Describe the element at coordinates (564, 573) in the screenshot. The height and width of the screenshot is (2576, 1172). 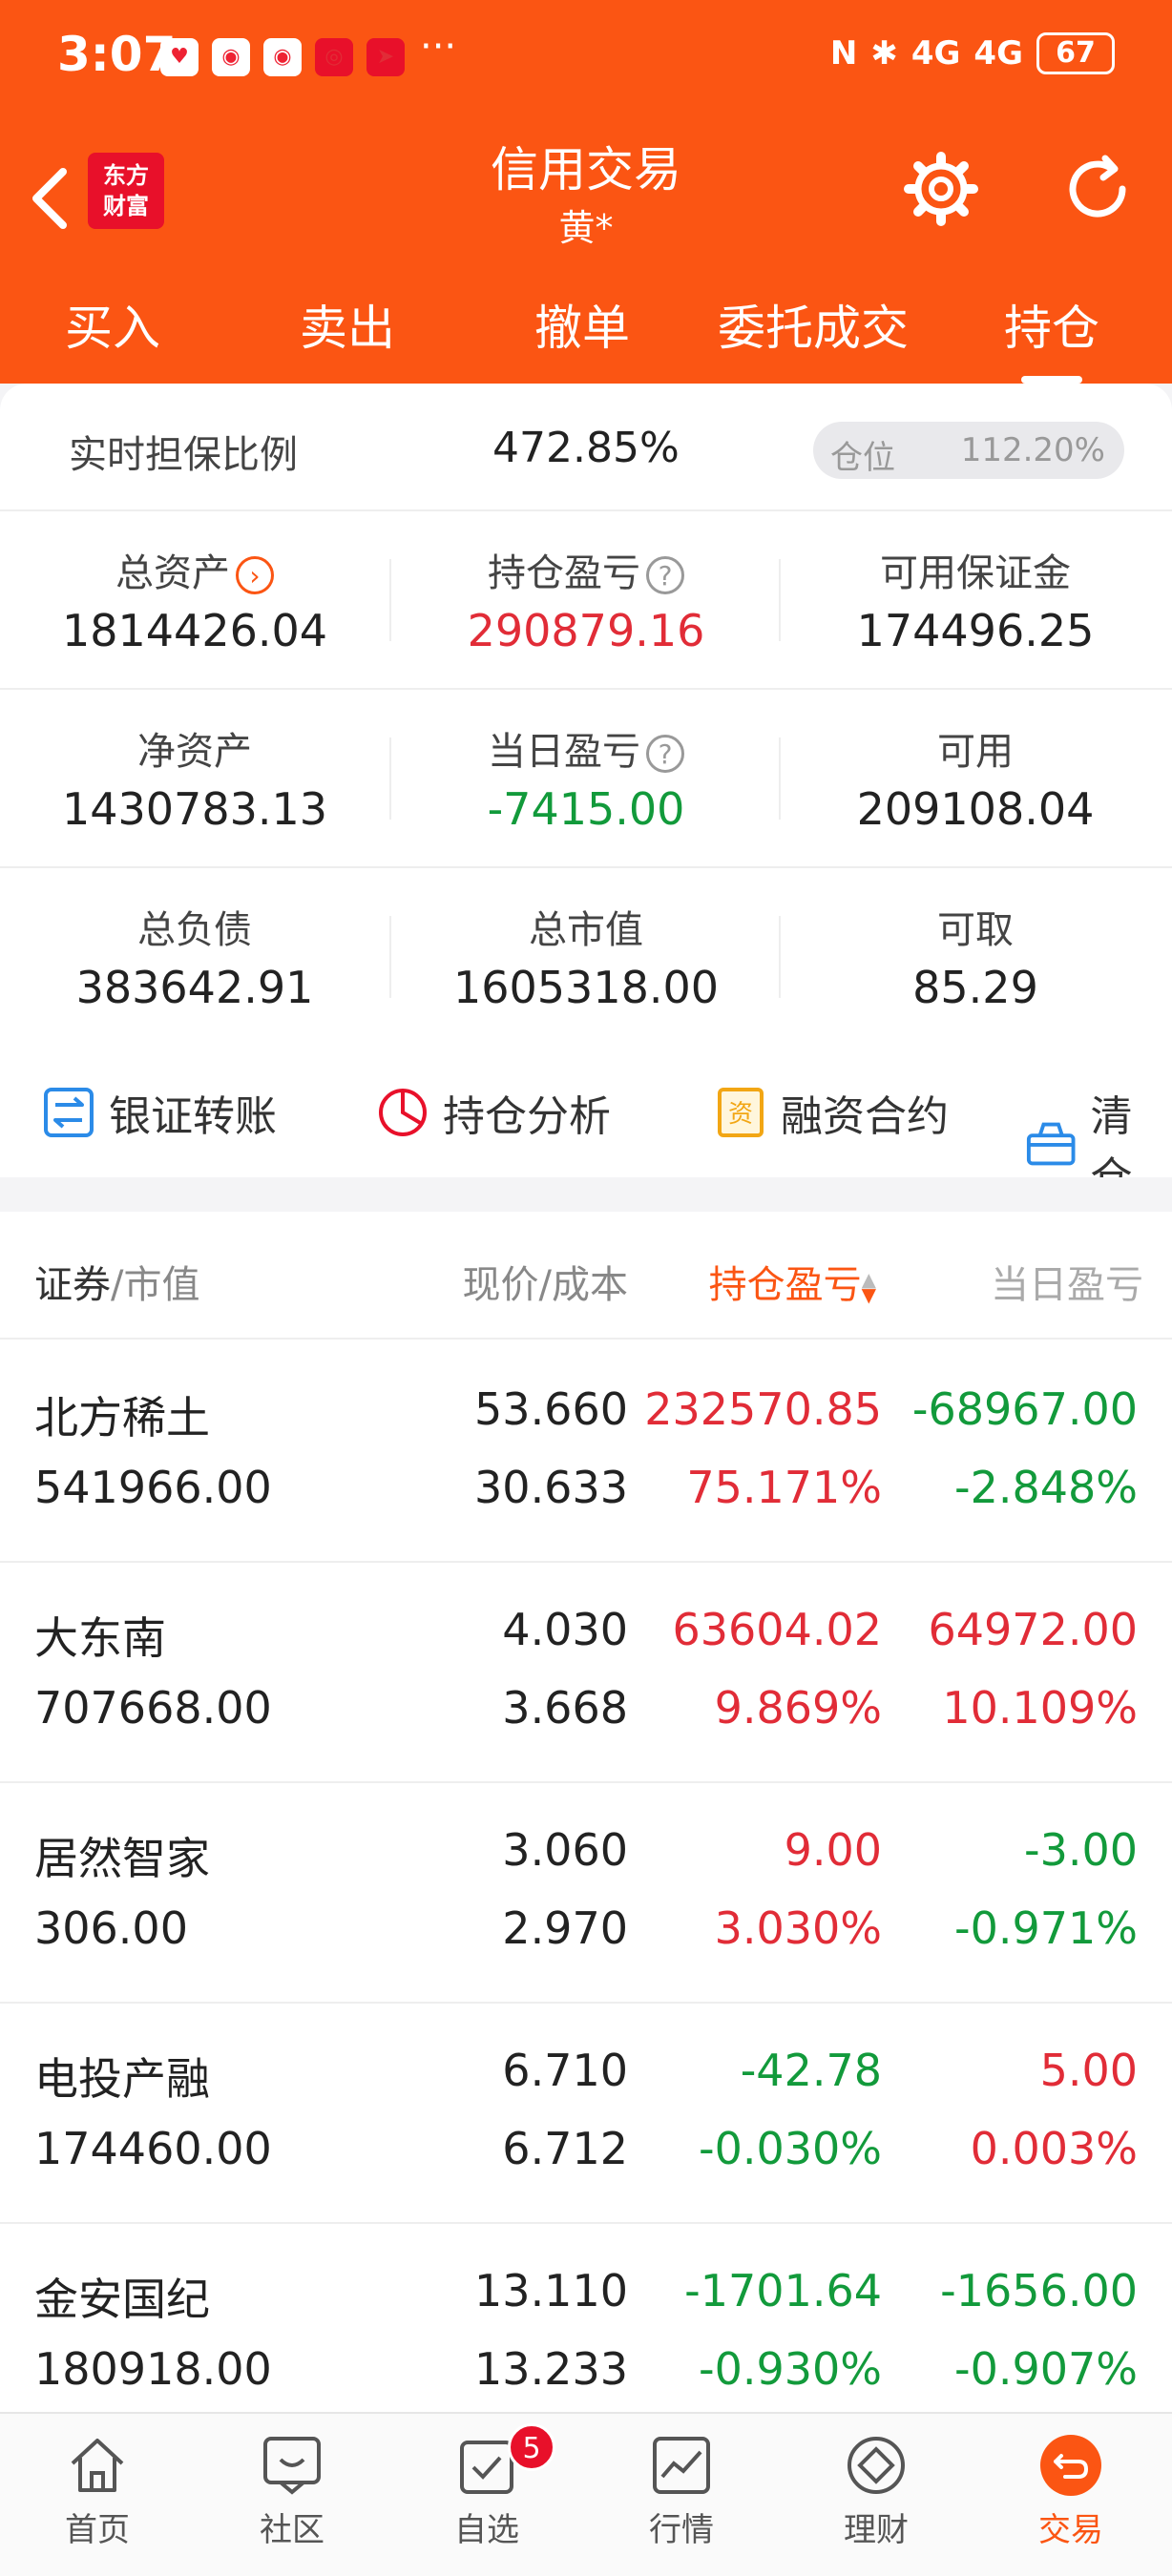
I see `cell-label-text: 持仓盈亏` at that location.